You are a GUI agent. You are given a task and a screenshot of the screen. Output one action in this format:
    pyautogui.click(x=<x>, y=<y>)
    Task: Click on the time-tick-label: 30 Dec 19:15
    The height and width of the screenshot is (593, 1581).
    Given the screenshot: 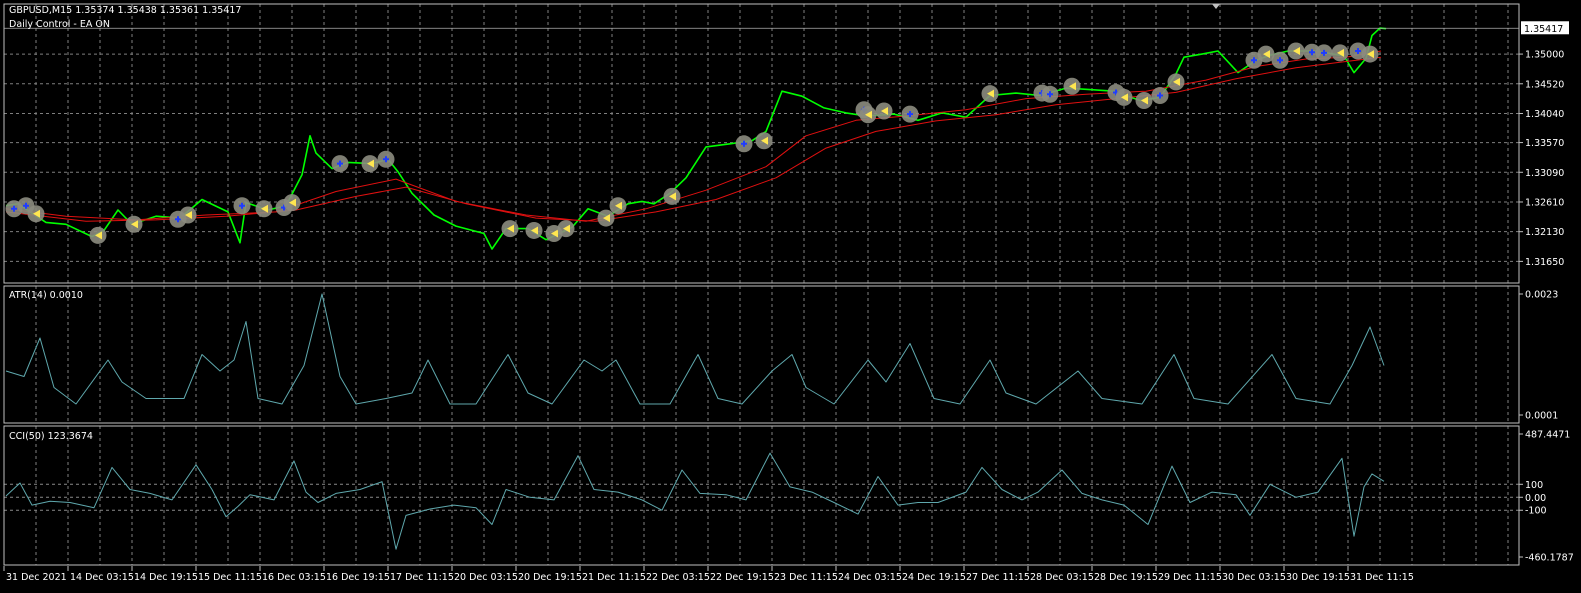 What is the action you would take?
    pyautogui.click(x=1318, y=577)
    